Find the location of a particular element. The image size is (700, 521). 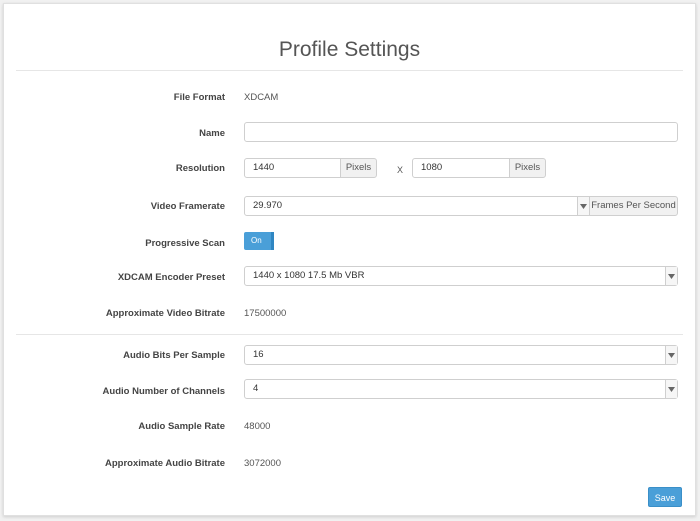

video-framerate-value: 29.970 is located at coordinates (268, 205).